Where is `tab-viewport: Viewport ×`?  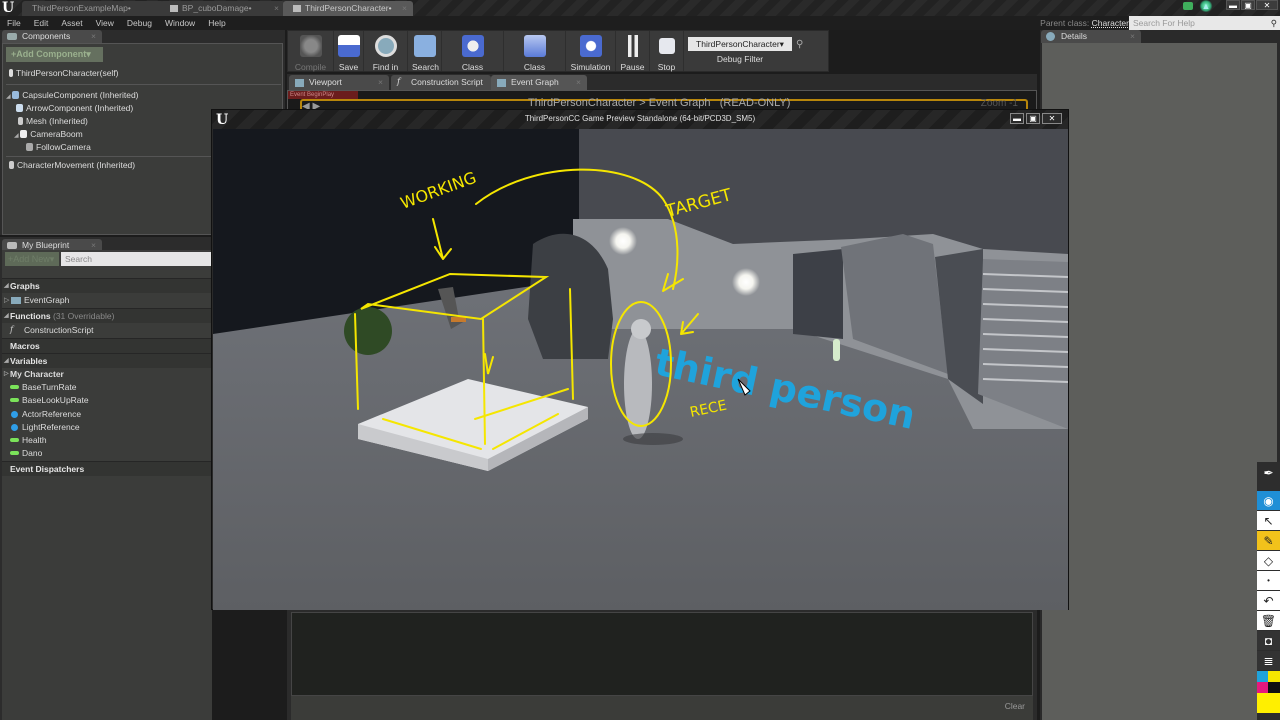 tab-viewport: Viewport × is located at coordinates (339, 82).